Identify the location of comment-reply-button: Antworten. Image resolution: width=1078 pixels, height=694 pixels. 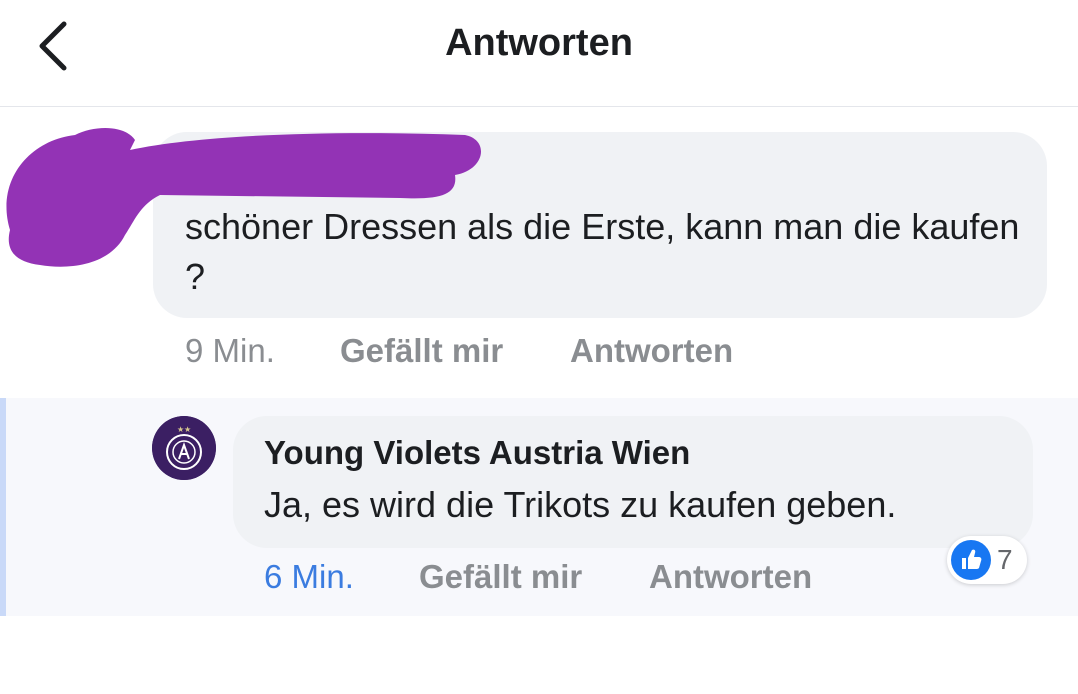
(651, 351).